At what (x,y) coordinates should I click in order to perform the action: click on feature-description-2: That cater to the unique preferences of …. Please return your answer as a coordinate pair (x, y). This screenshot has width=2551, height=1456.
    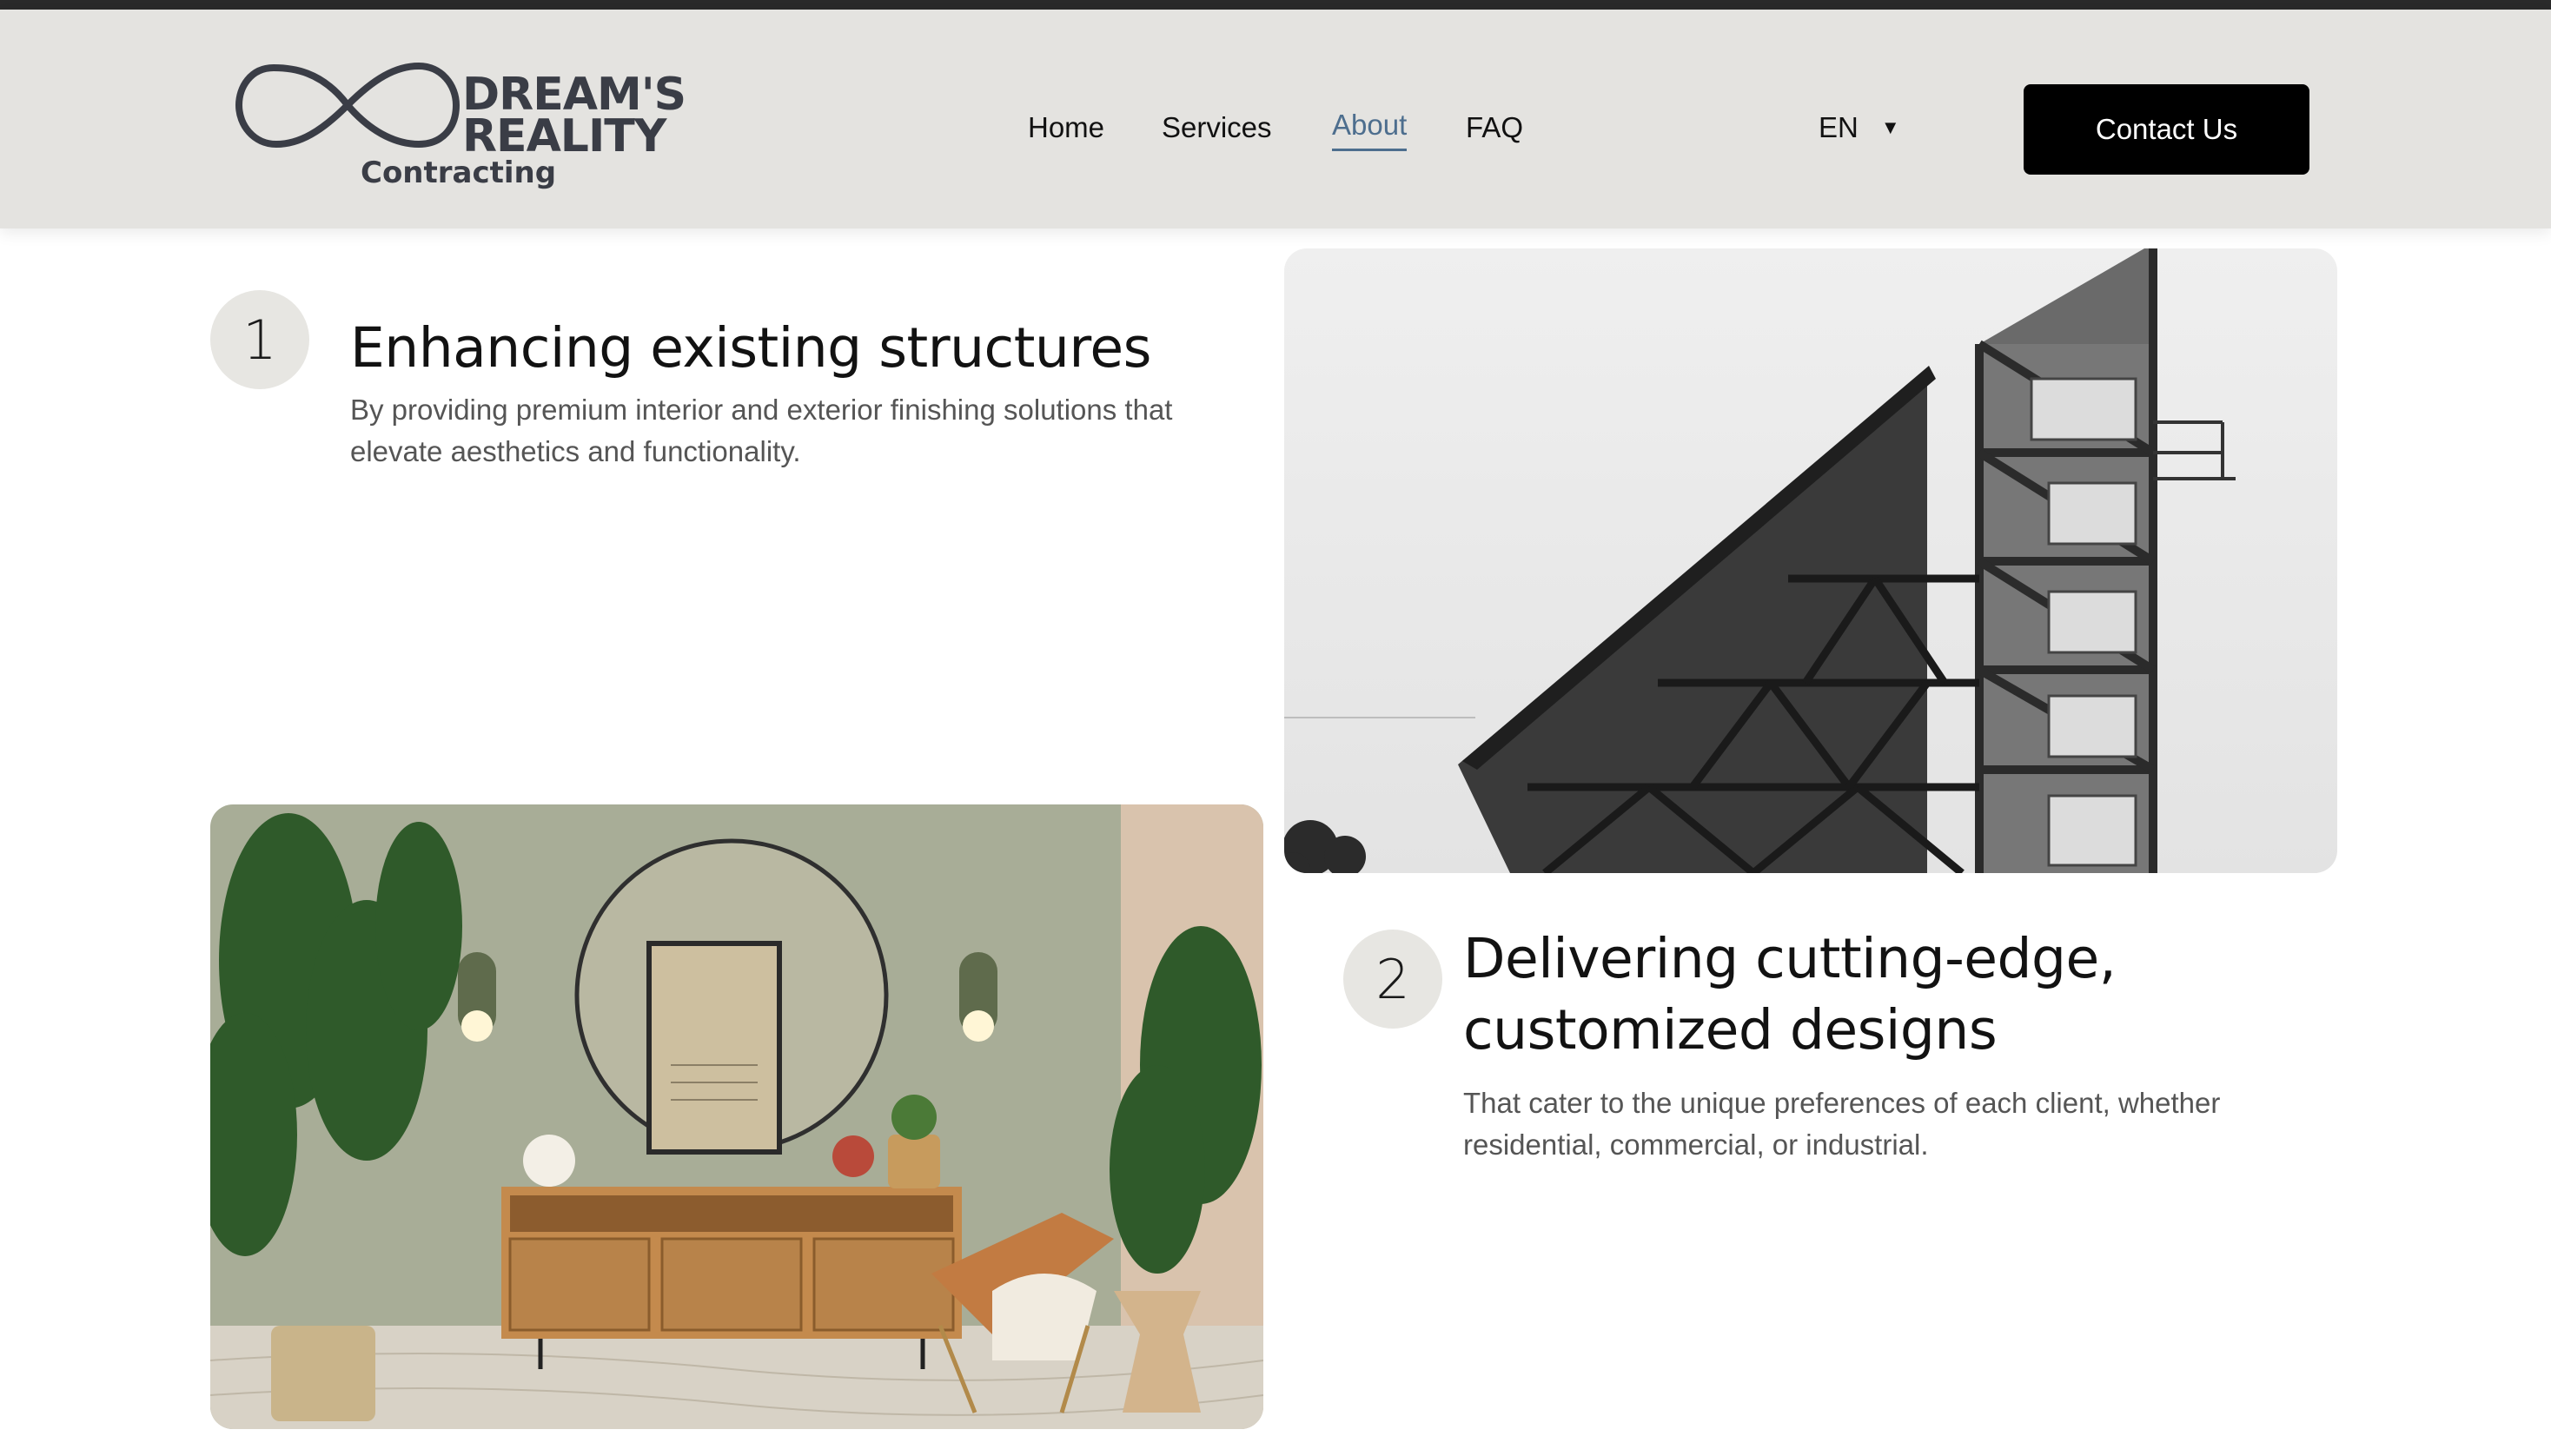
    Looking at the image, I should click on (1842, 1124).